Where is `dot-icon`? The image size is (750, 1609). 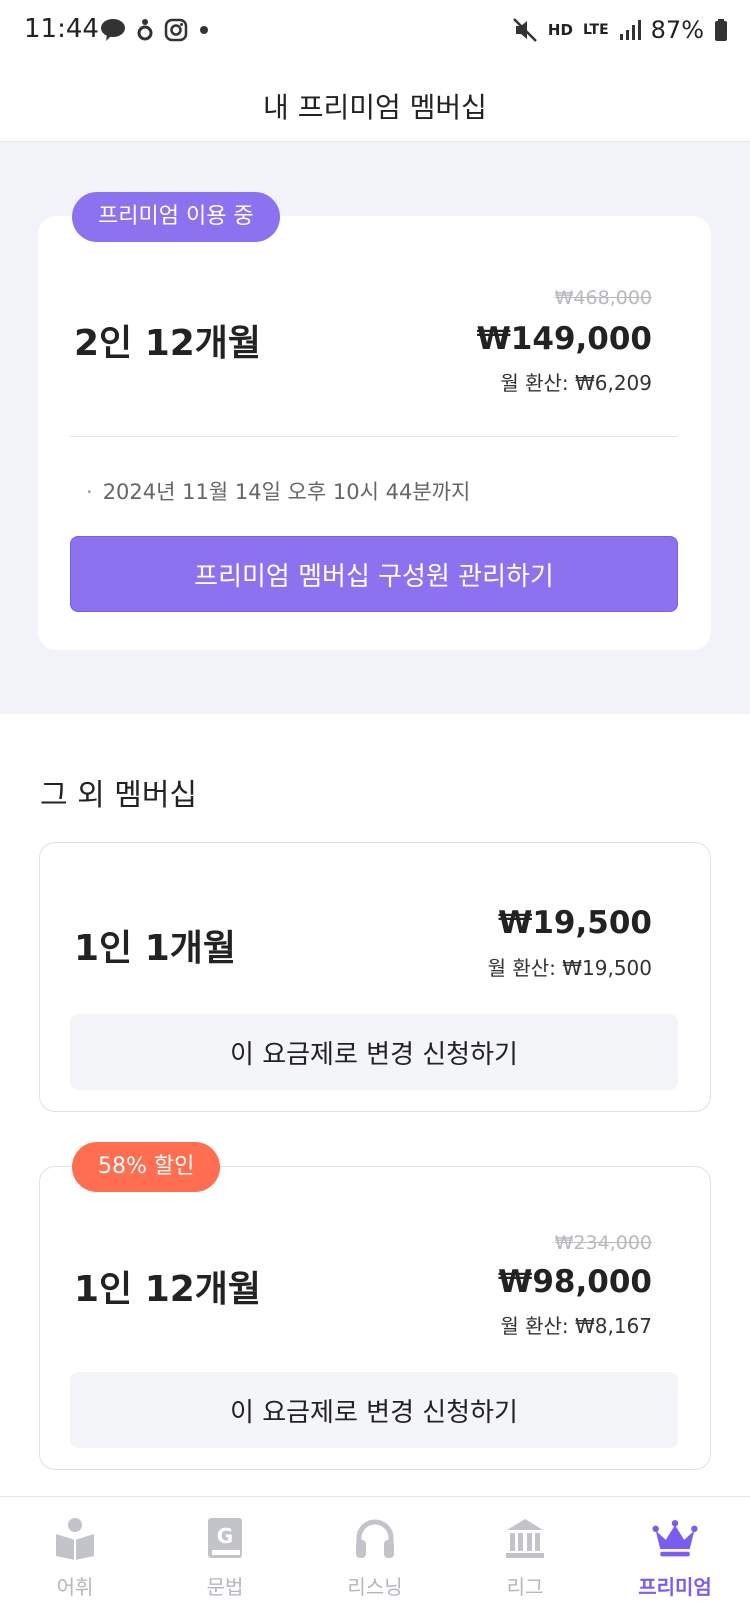 dot-icon is located at coordinates (204, 30).